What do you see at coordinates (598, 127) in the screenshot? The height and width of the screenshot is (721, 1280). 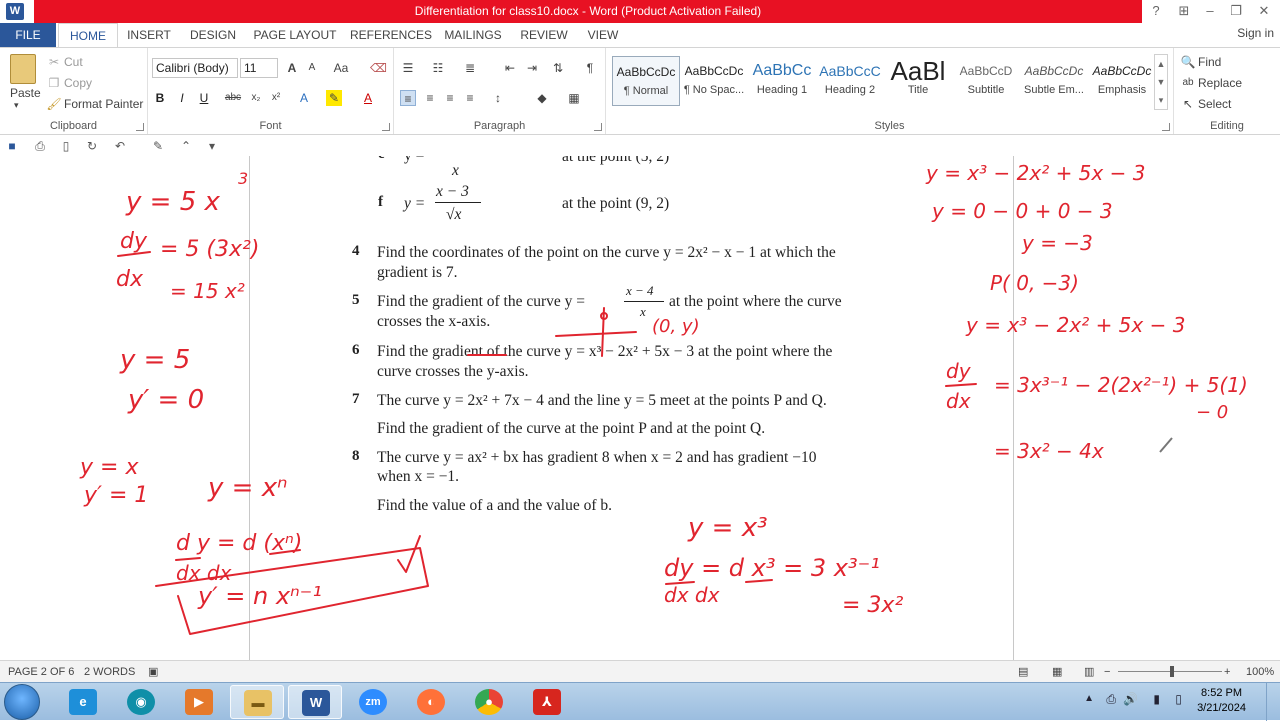 I see `paragraph-launcher-icon` at bounding box center [598, 127].